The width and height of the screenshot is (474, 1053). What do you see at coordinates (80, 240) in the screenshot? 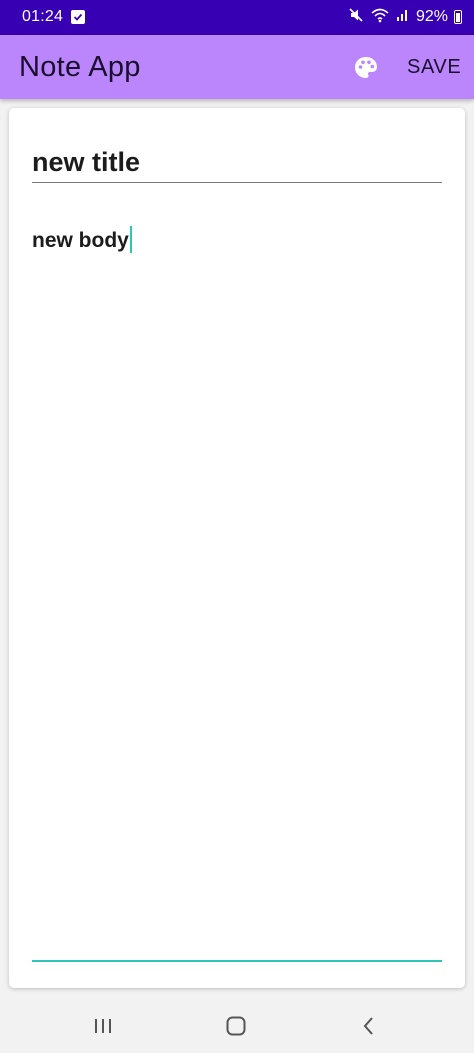
I see `note-body-text: new body` at bounding box center [80, 240].